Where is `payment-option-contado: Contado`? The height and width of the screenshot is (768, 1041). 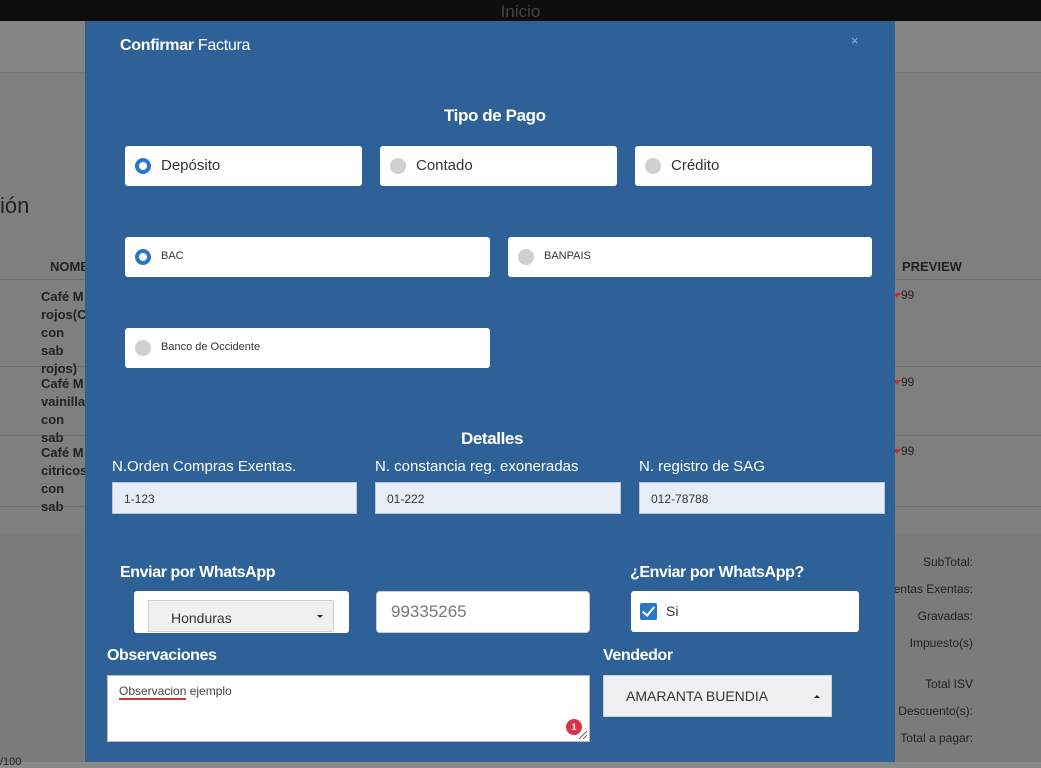
payment-option-contado: Contado is located at coordinates (498, 166).